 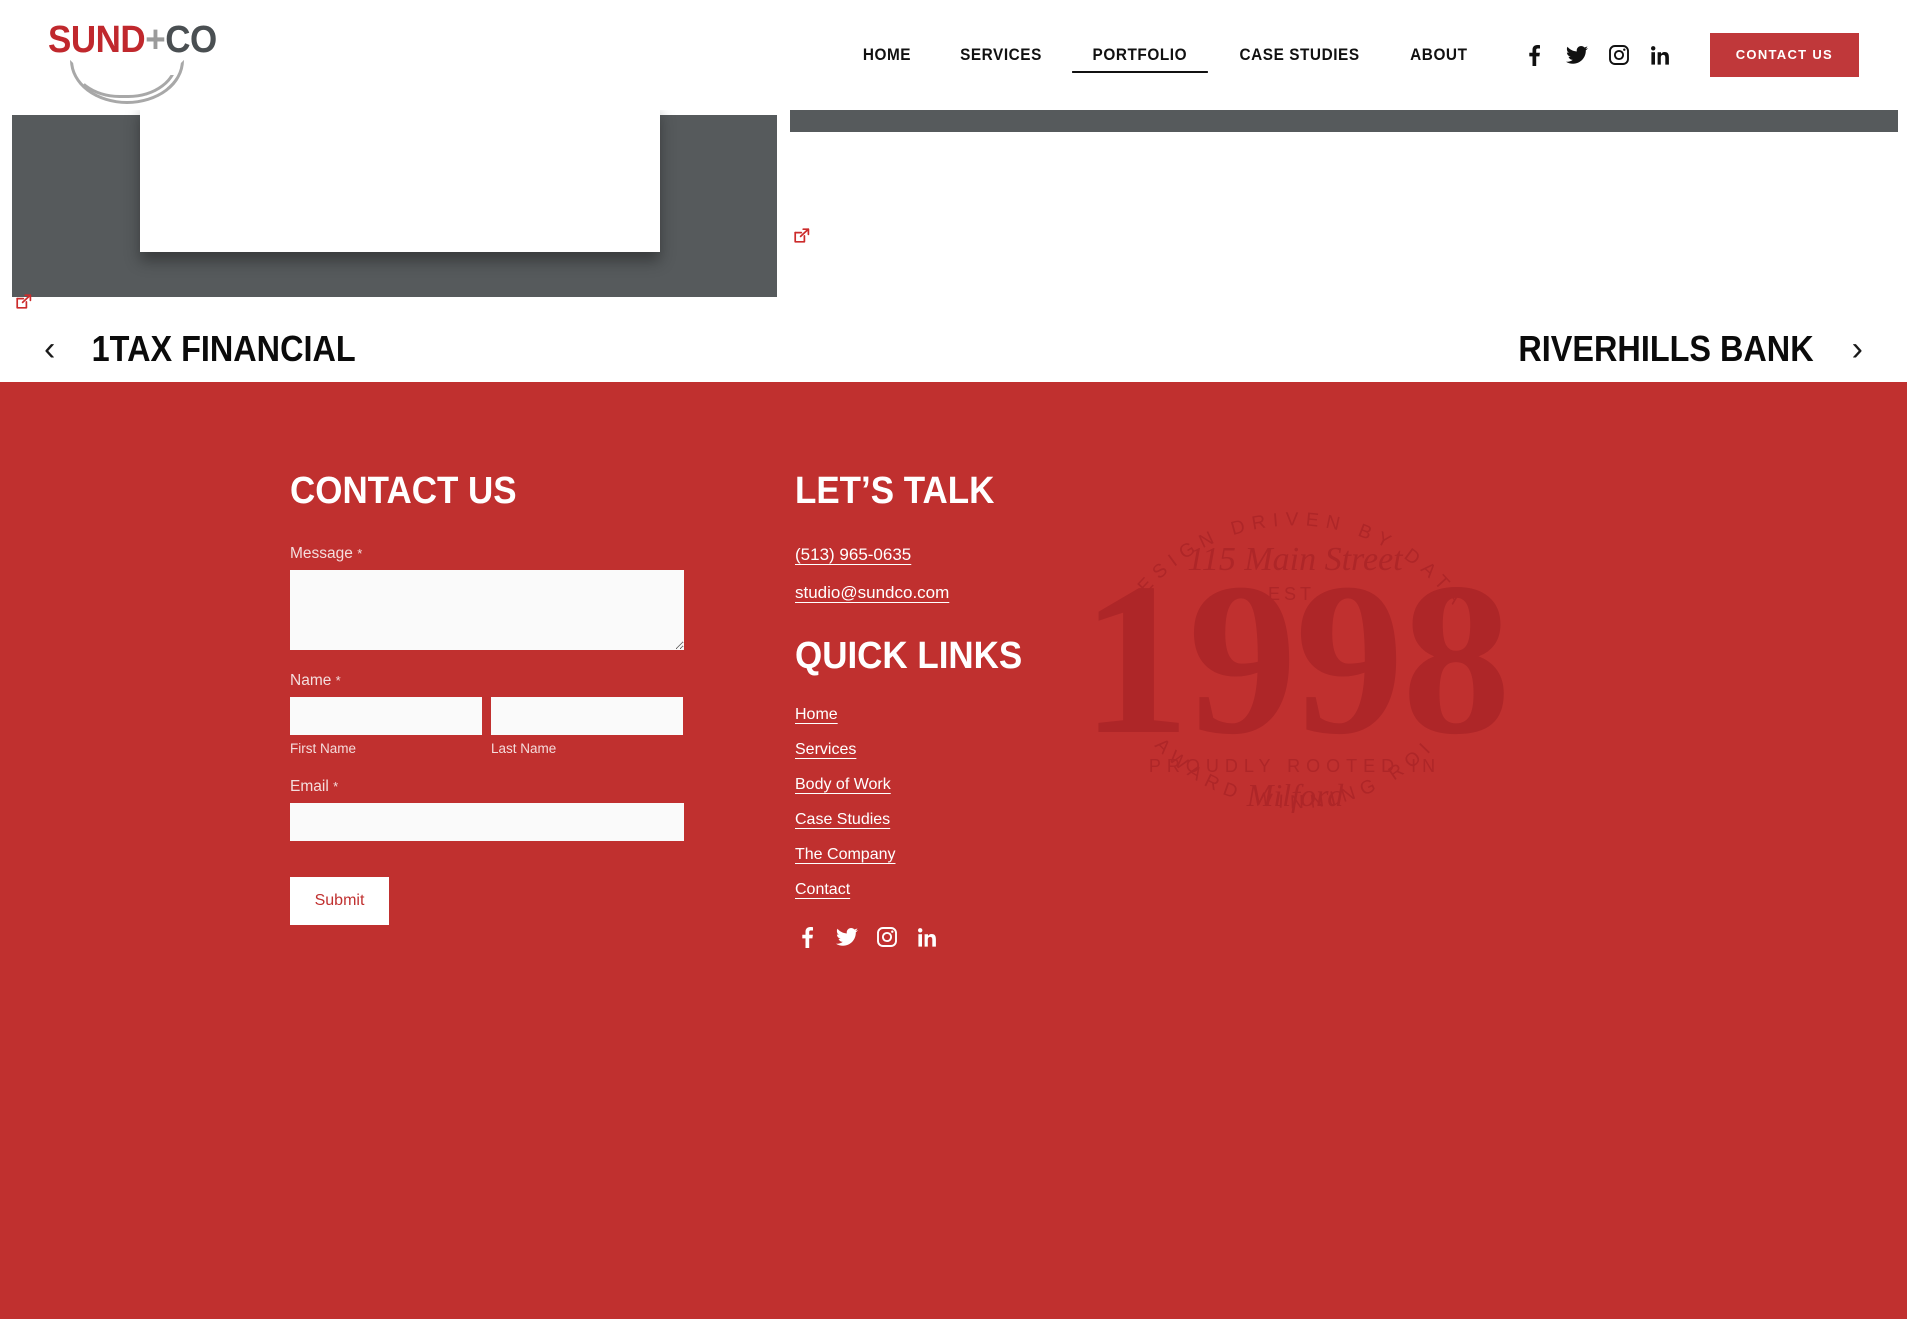 What do you see at coordinates (155, 40) in the screenshot?
I see `logo-plus: +` at bounding box center [155, 40].